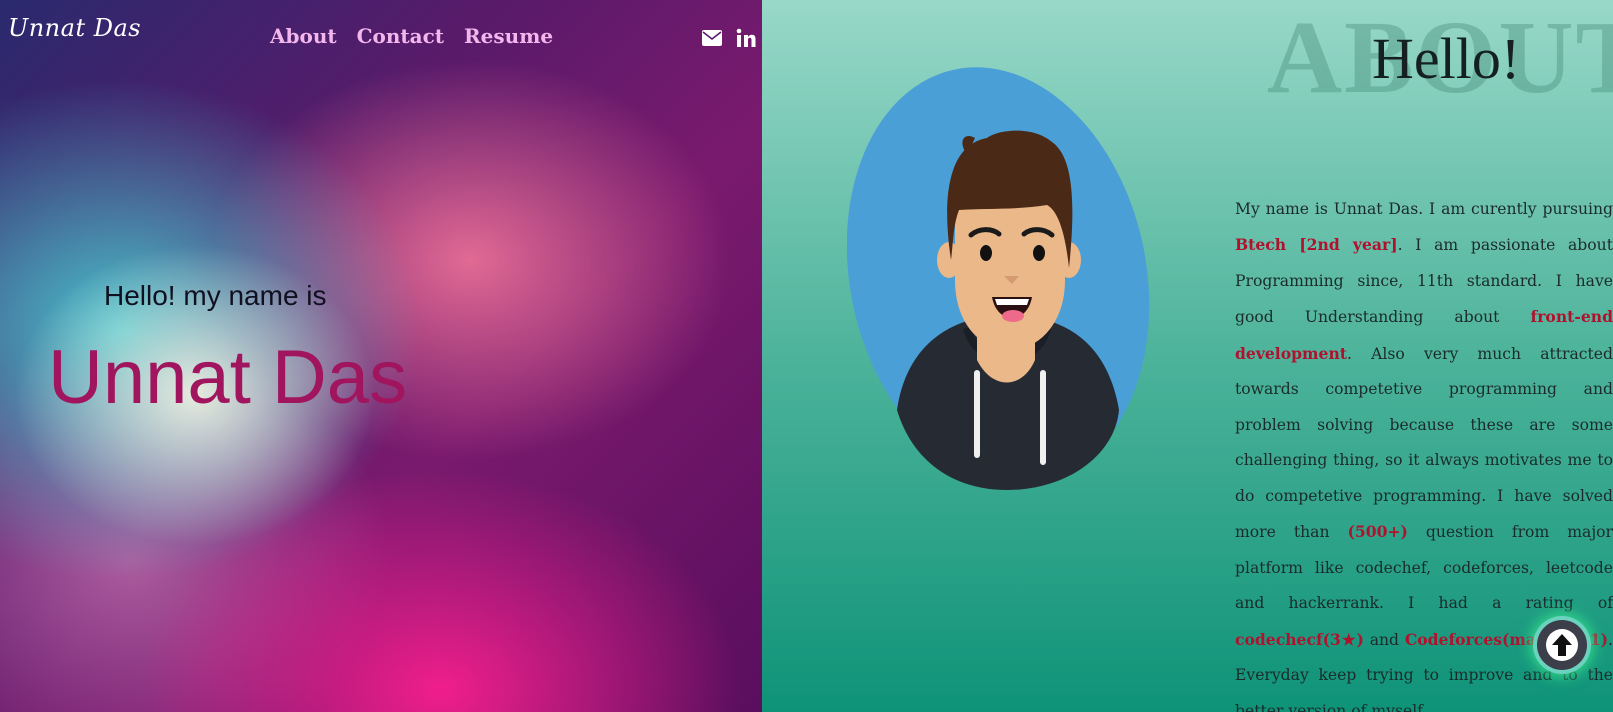 This screenshot has height=712, width=1613. Describe the element at coordinates (508, 36) in the screenshot. I see `nav-resume: Resume` at that location.